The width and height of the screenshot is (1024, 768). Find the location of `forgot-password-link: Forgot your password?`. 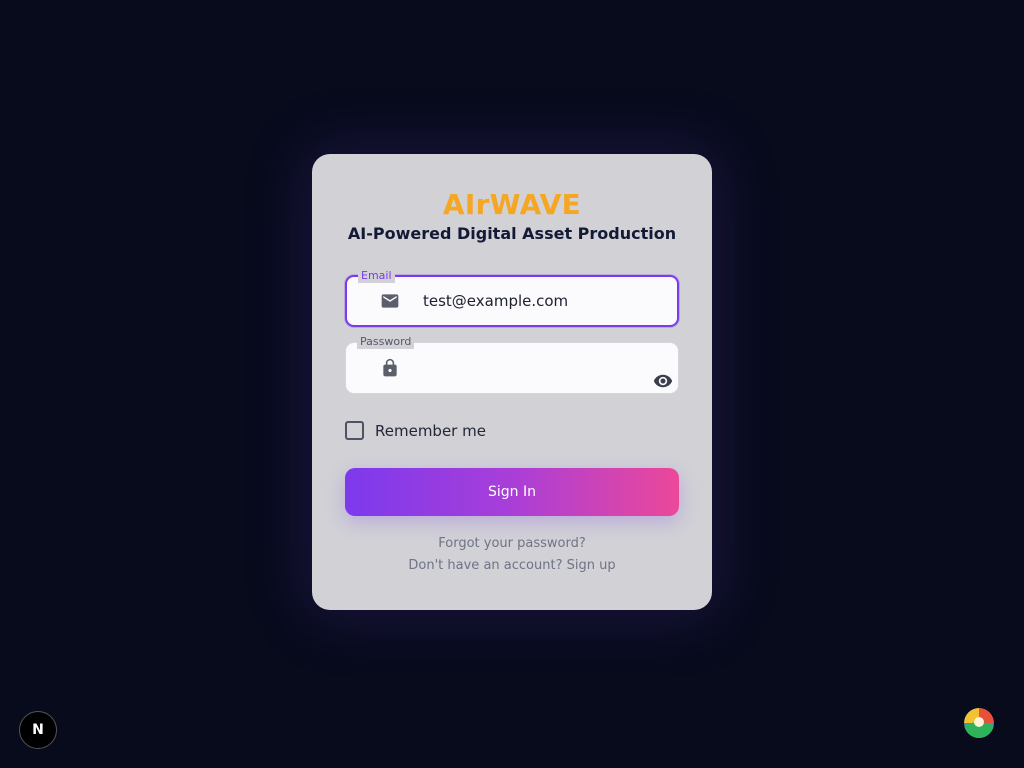

forgot-password-link: Forgot your password? is located at coordinates (512, 543).